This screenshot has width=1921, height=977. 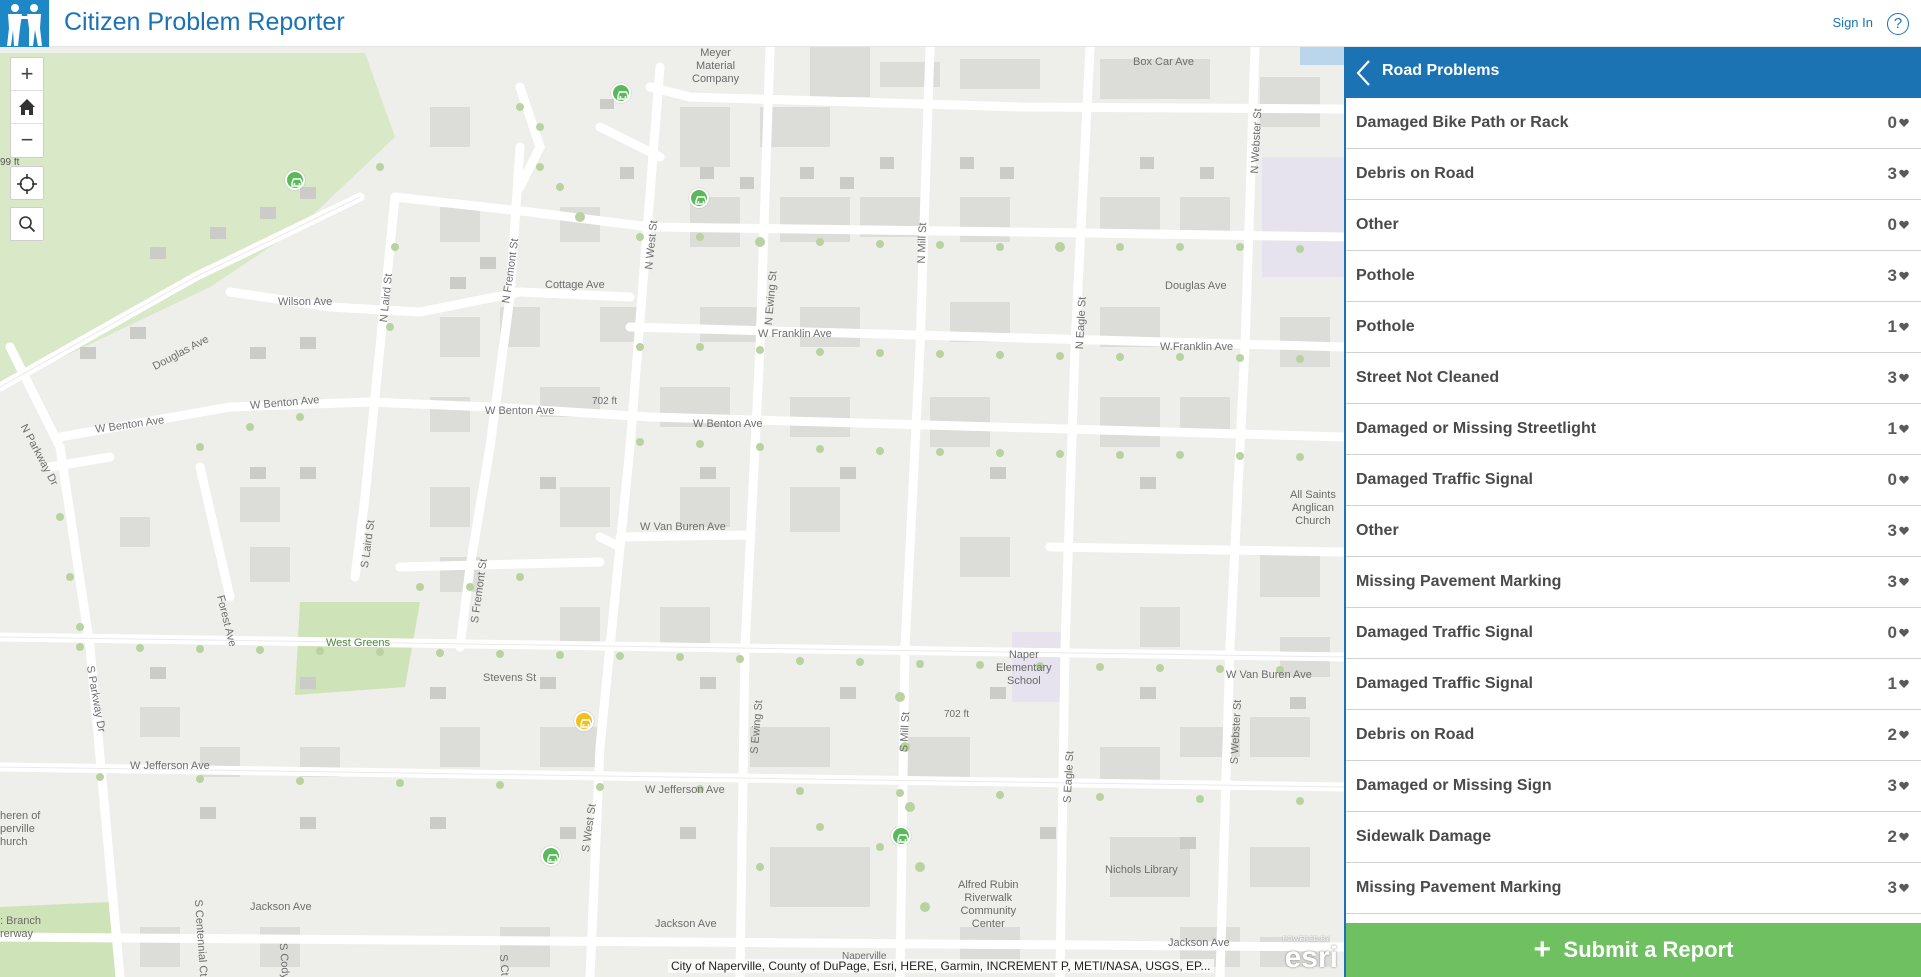 What do you see at coordinates (1633, 276) in the screenshot?
I see `problem-list-item: Pothole 3` at bounding box center [1633, 276].